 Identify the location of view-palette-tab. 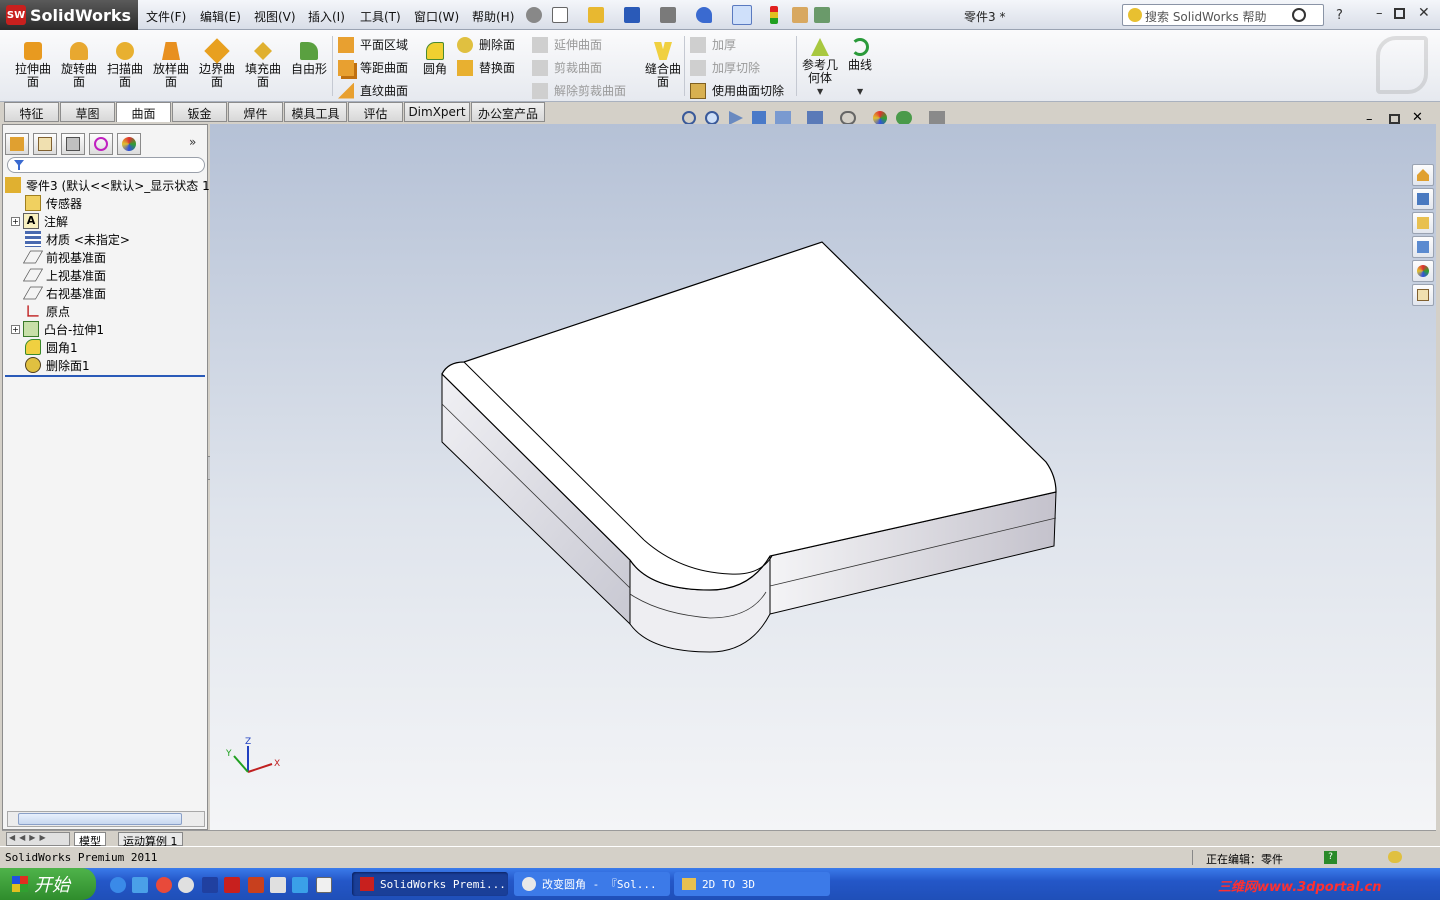
(1423, 247).